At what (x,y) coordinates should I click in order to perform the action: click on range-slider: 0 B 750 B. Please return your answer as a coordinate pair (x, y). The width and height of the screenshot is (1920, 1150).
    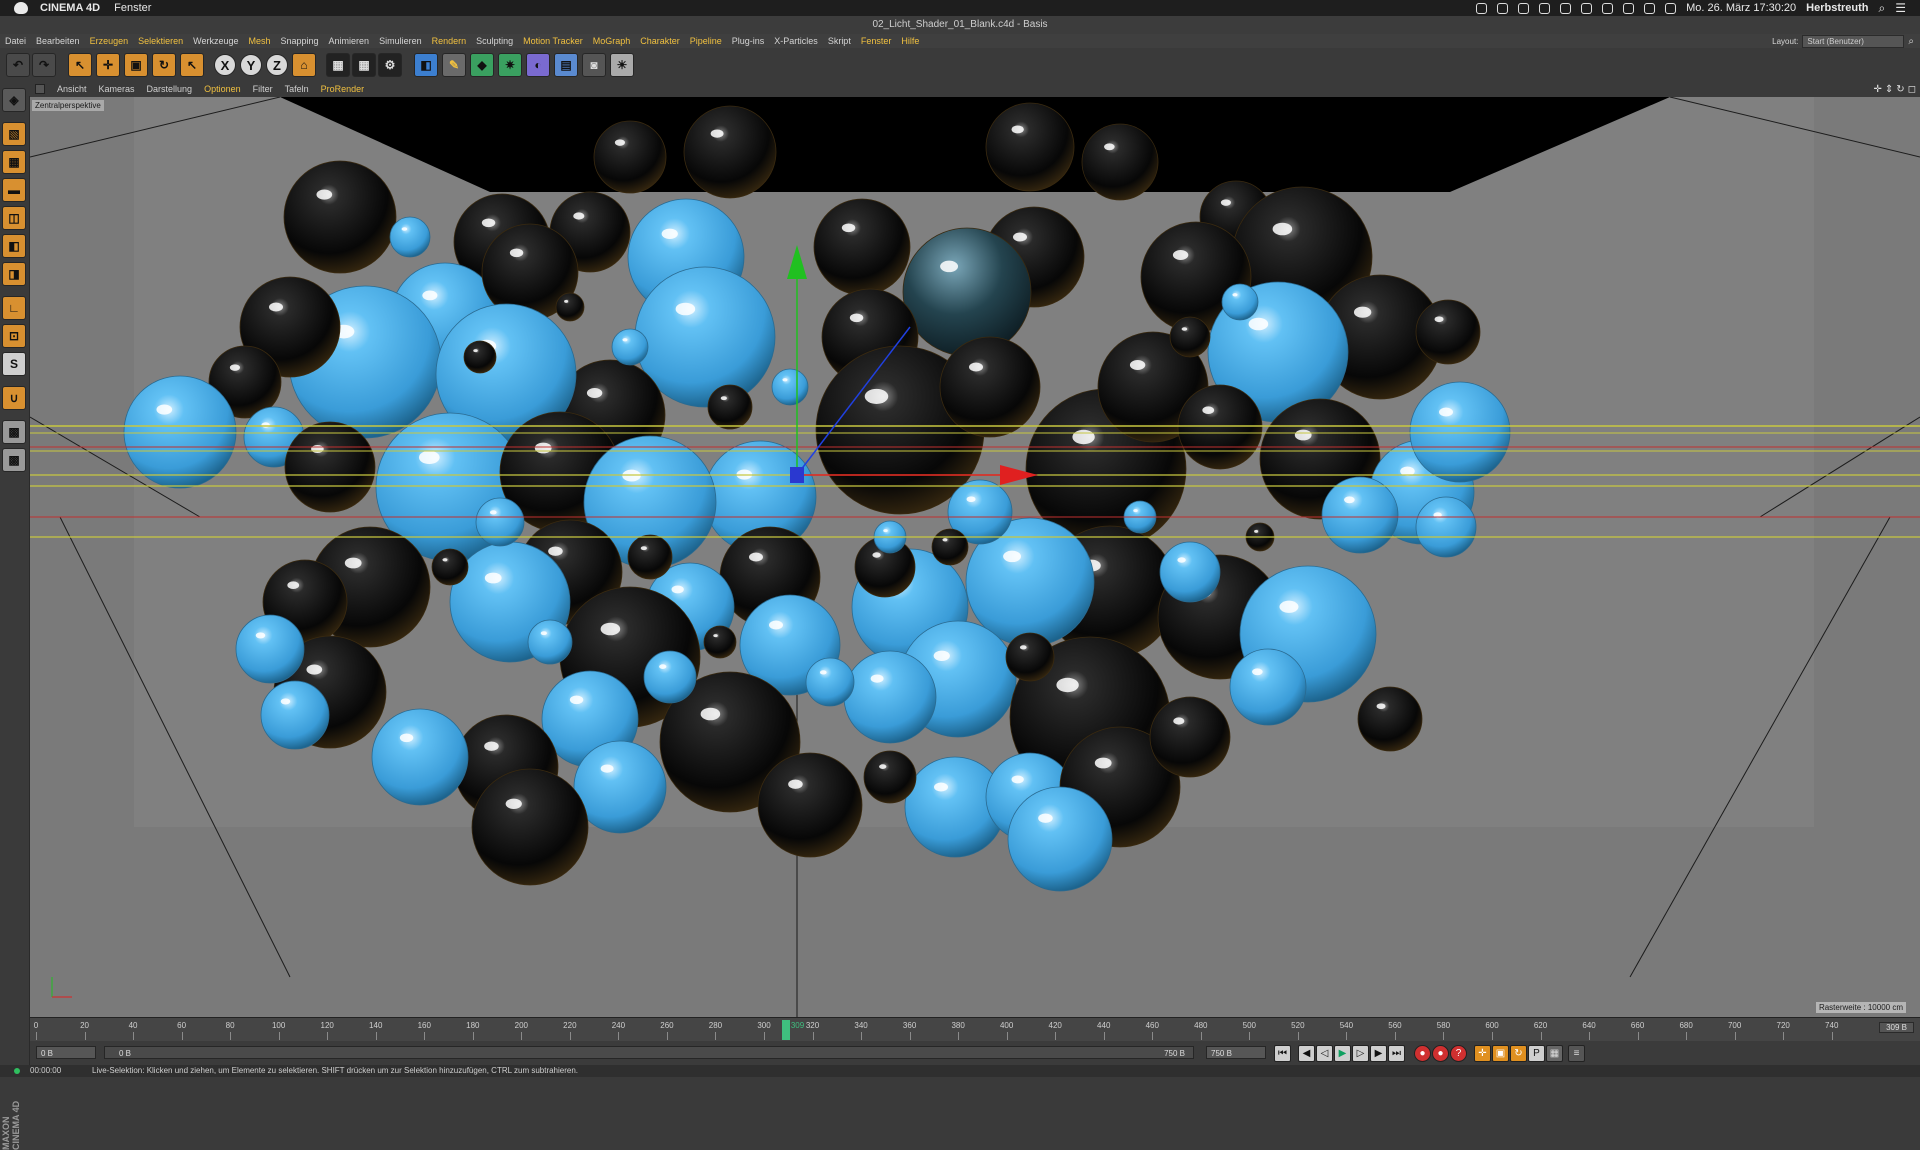
    Looking at the image, I should click on (649, 1052).